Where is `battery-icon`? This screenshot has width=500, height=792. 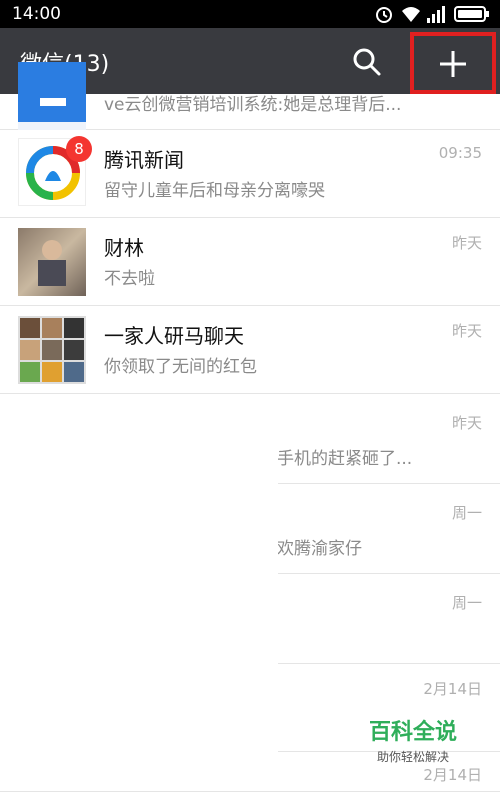 battery-icon is located at coordinates (471, 14).